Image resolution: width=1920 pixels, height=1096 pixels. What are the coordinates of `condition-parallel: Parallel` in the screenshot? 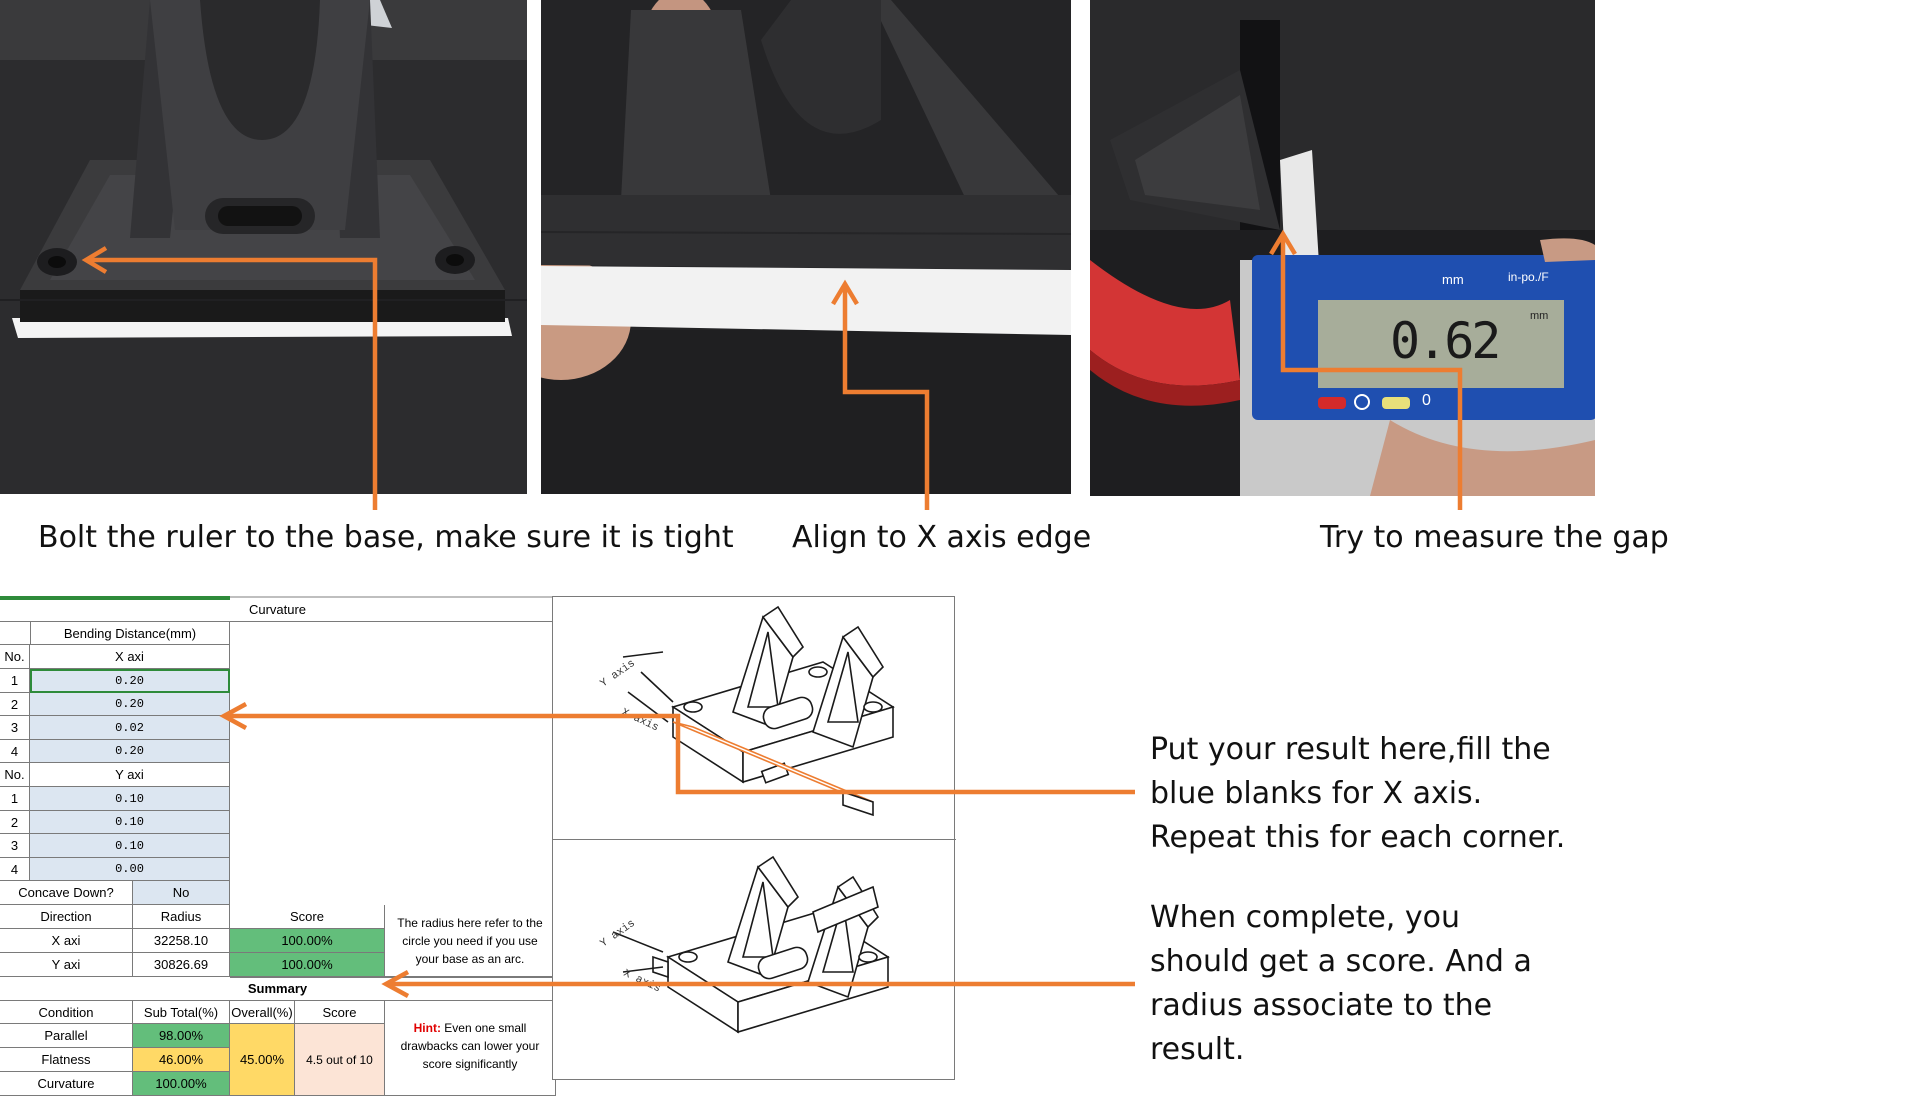 It's located at (66, 1036).